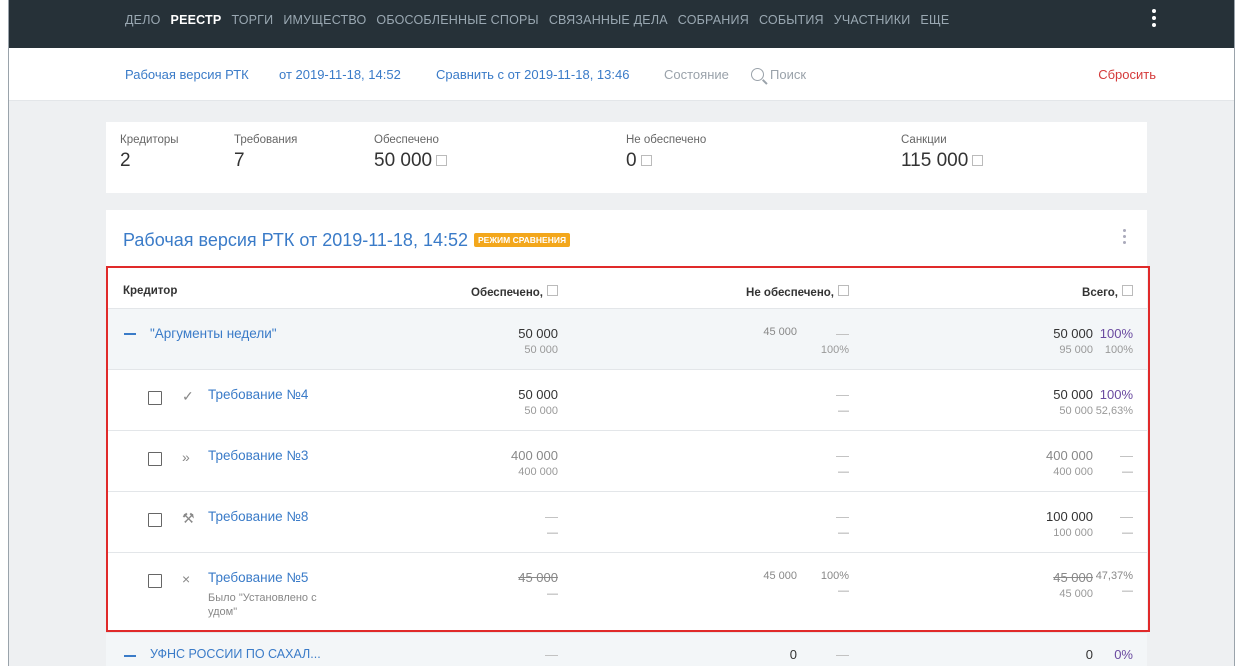 This screenshot has height=666, width=1245. I want to click on reset-button: Сбросить, so click(1127, 74).